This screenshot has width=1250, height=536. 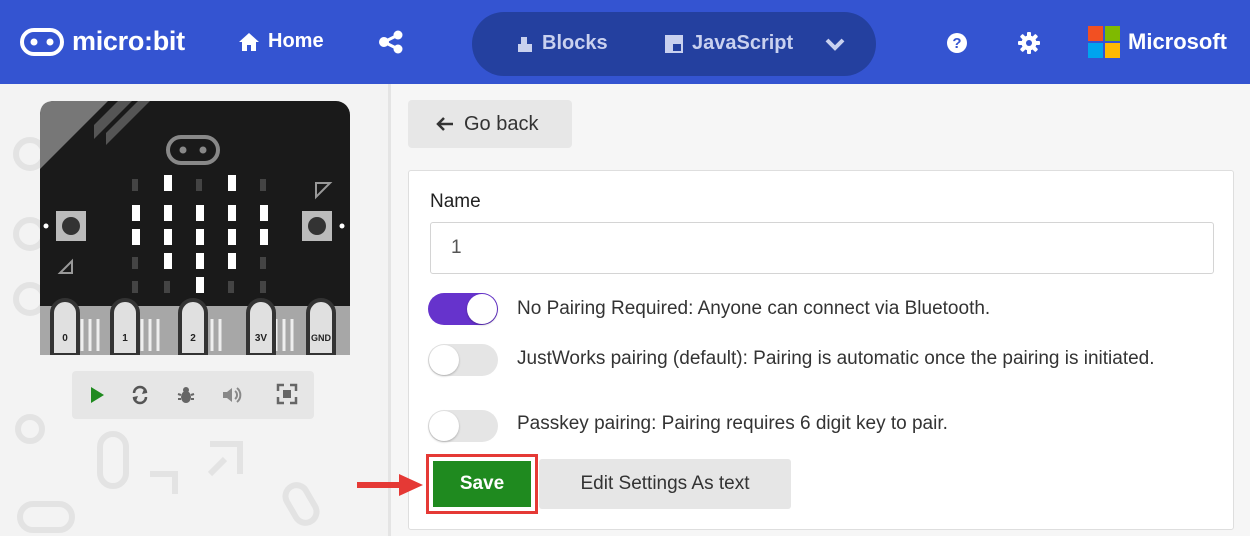 I want to click on editor-toggle: Blocks JavaScript, so click(x=674, y=44).